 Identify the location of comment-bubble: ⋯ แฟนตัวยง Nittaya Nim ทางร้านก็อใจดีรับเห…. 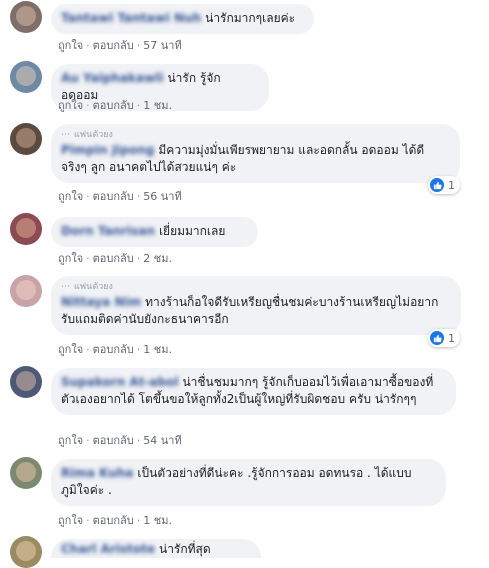
(256, 305).